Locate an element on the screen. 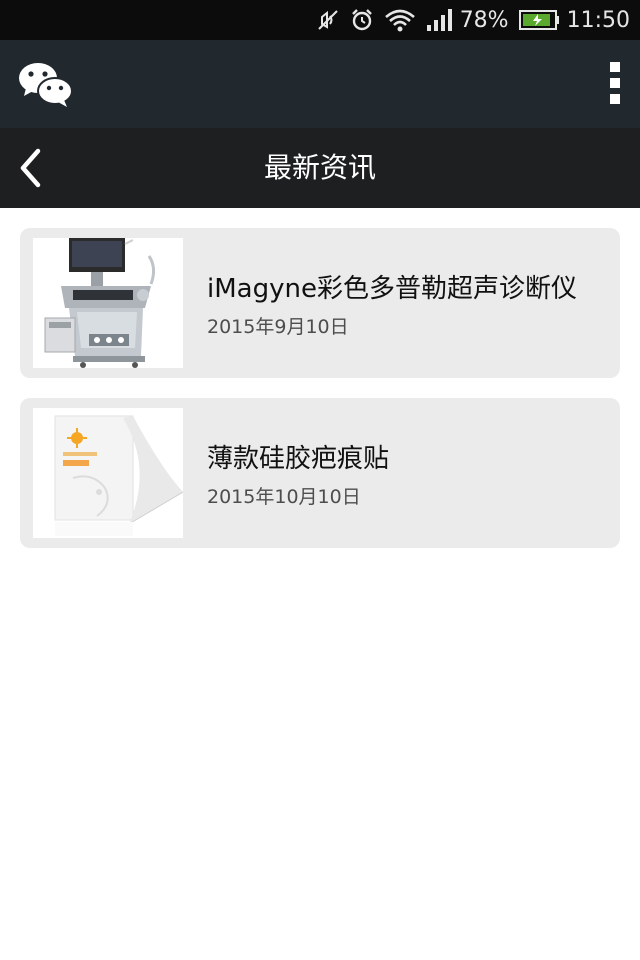  news-item: iMagyne彩色多普勒超声诊断仪 2015年9月10日 is located at coordinates (320, 303).